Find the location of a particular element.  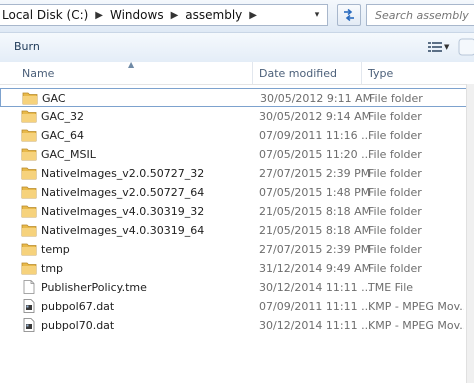

column-label: Date modified is located at coordinates (298, 73).